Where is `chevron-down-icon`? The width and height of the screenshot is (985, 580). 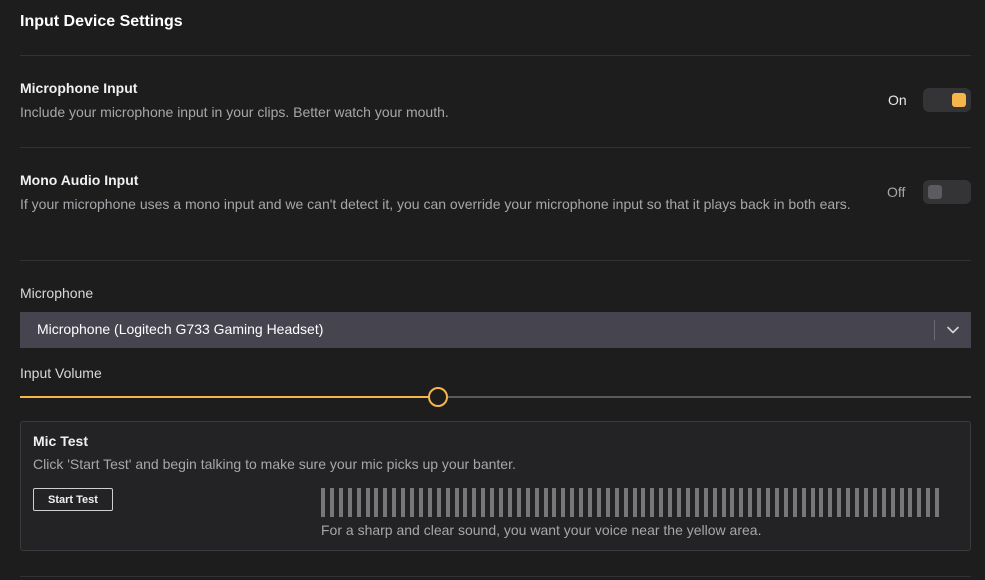
chevron-down-icon is located at coordinates (953, 330).